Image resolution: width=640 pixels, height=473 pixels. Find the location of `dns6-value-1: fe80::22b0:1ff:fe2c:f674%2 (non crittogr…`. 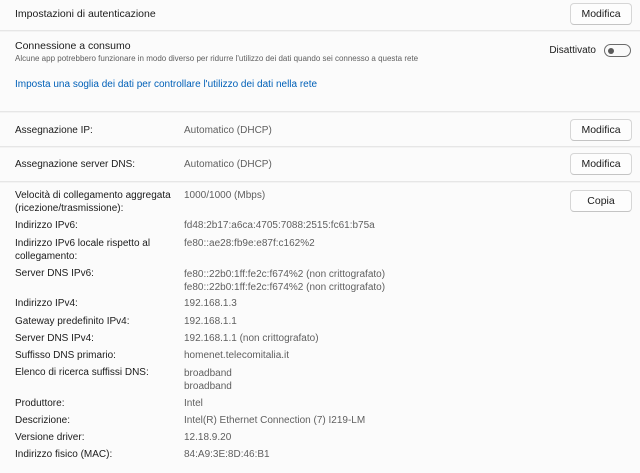

dns6-value-1: fe80::22b0:1ff:fe2c:f674%2 (non crittogr… is located at coordinates (285, 274).